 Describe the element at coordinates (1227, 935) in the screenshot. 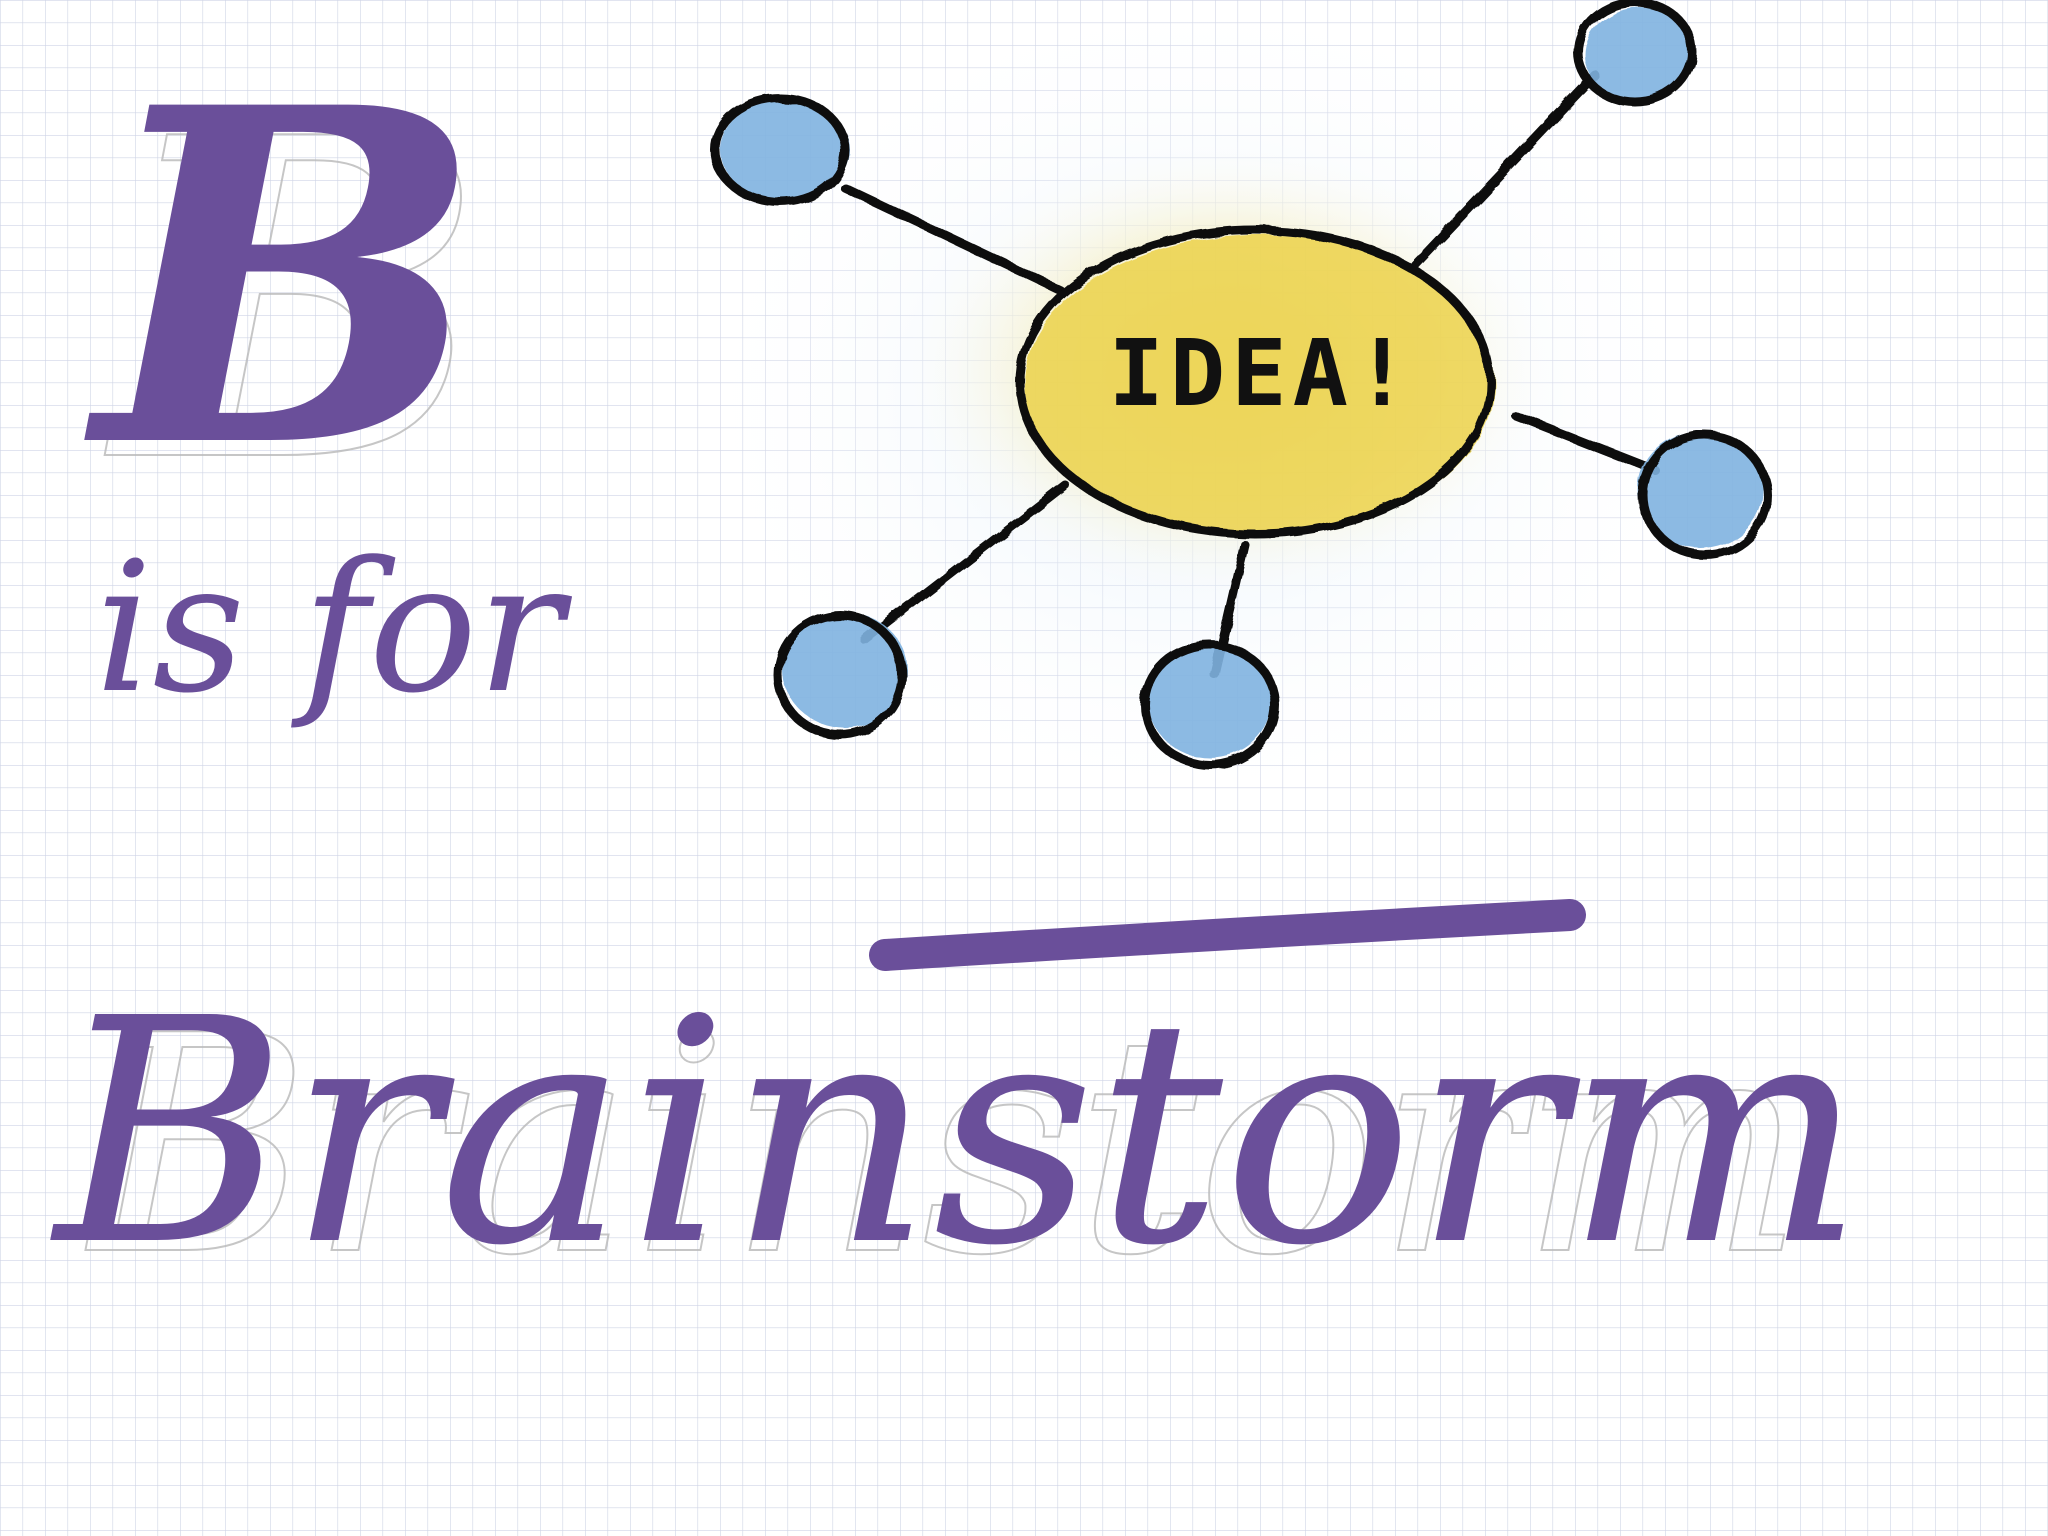

I see `t-crossbar-swash` at that location.